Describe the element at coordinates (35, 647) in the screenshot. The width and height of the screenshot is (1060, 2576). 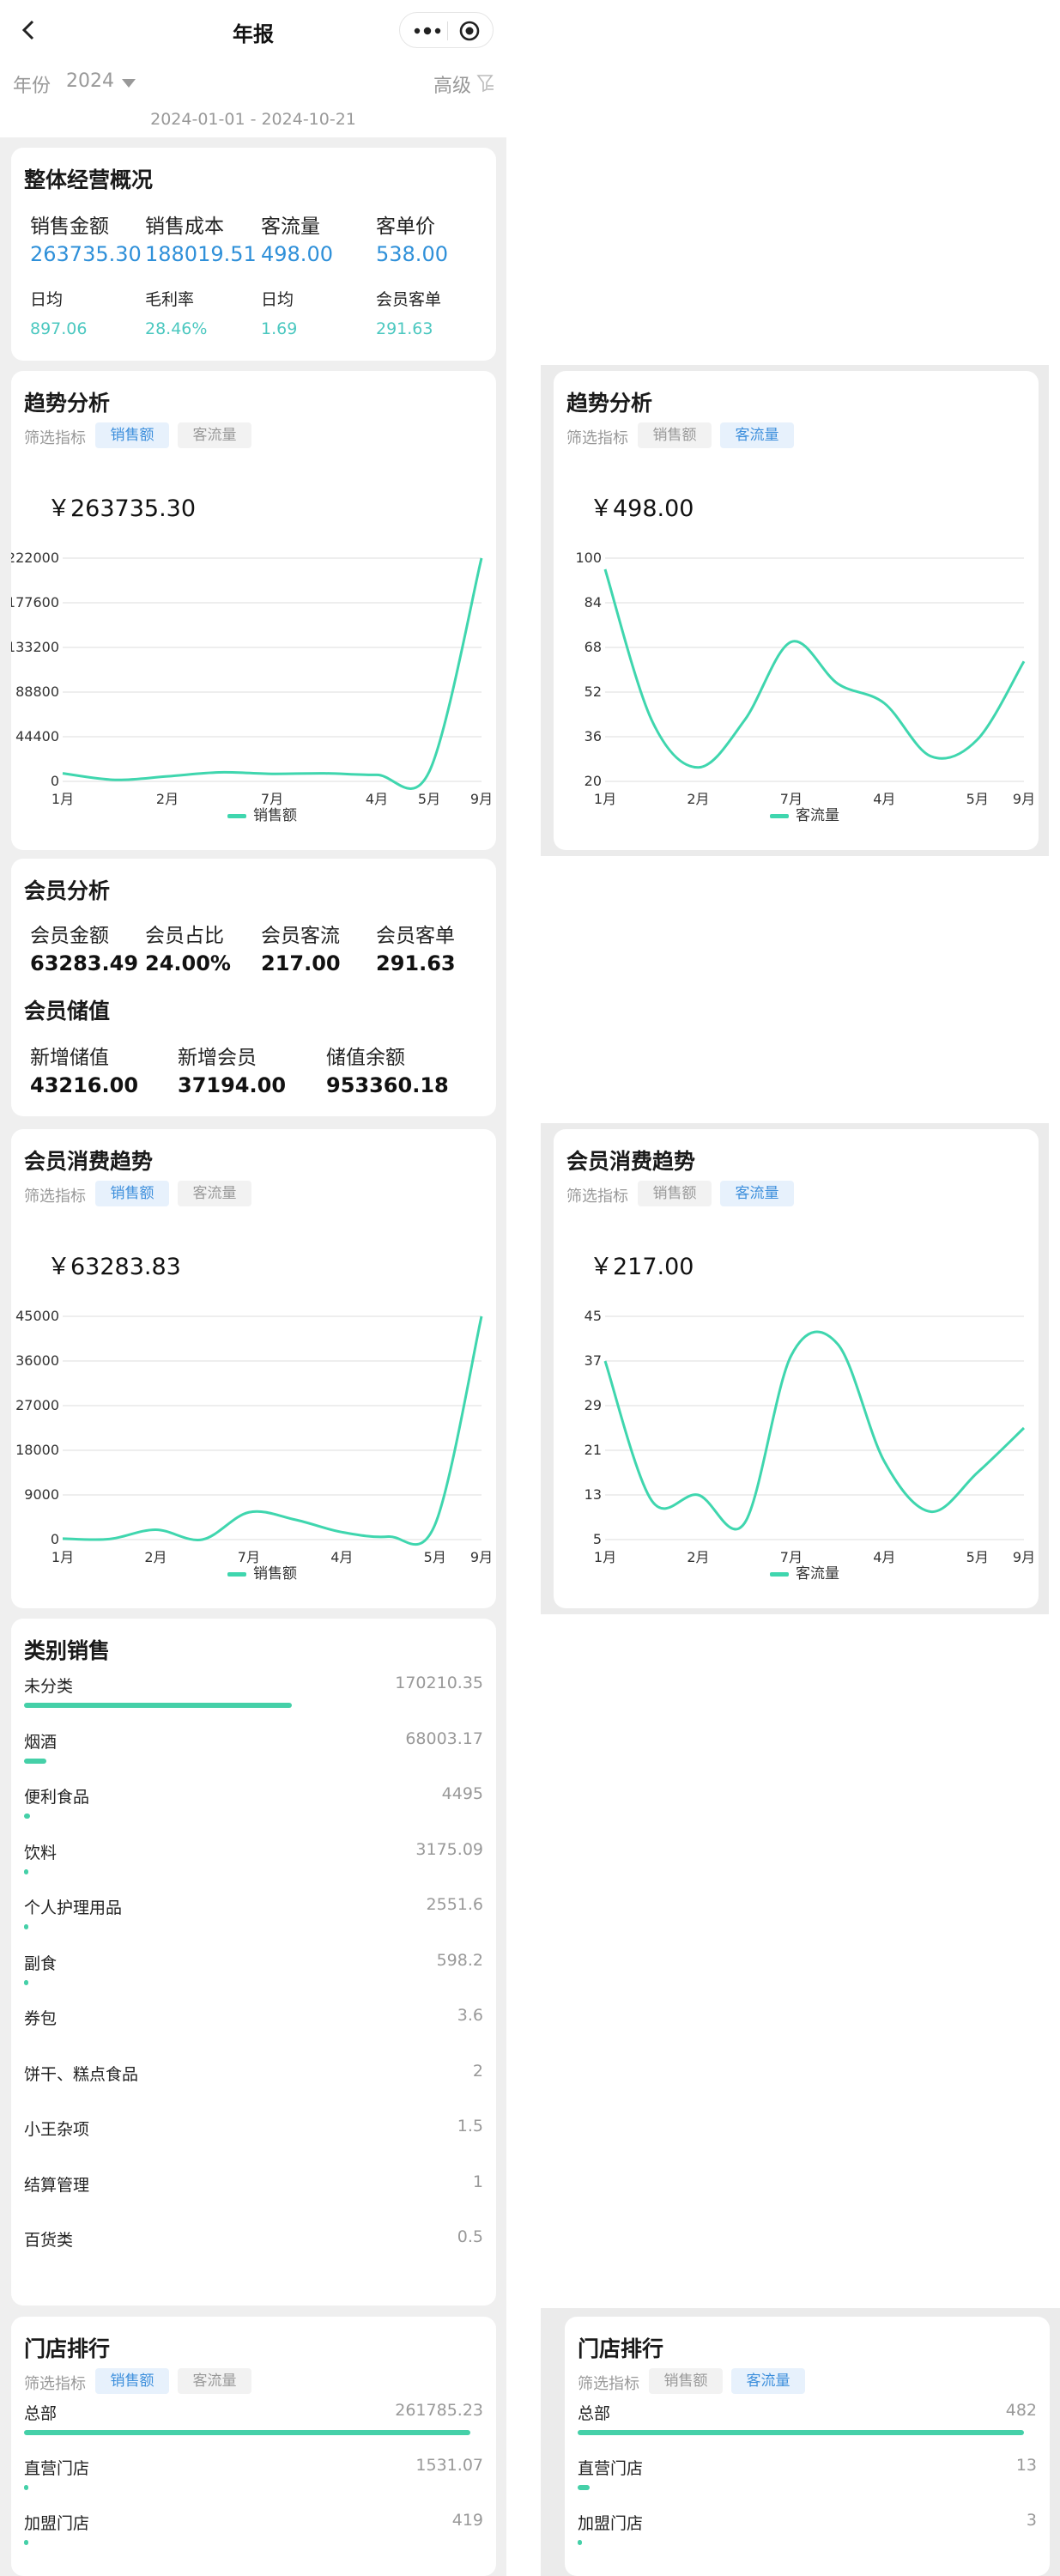
I see `y-tick-label: 133200` at that location.